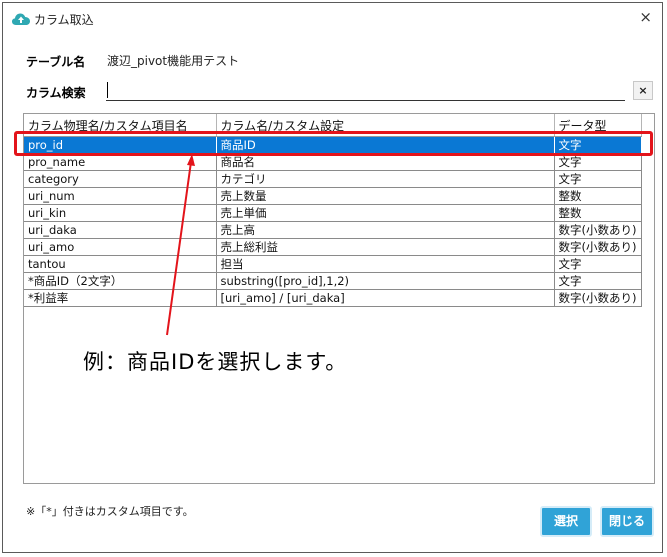 The image size is (667, 557). I want to click on annotation-arrow, so click(180, 245).